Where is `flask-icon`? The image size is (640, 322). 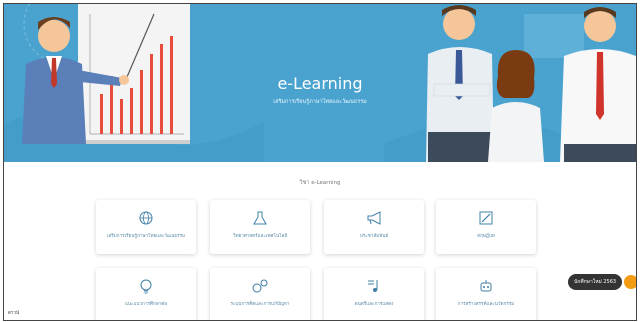 flask-icon is located at coordinates (260, 218).